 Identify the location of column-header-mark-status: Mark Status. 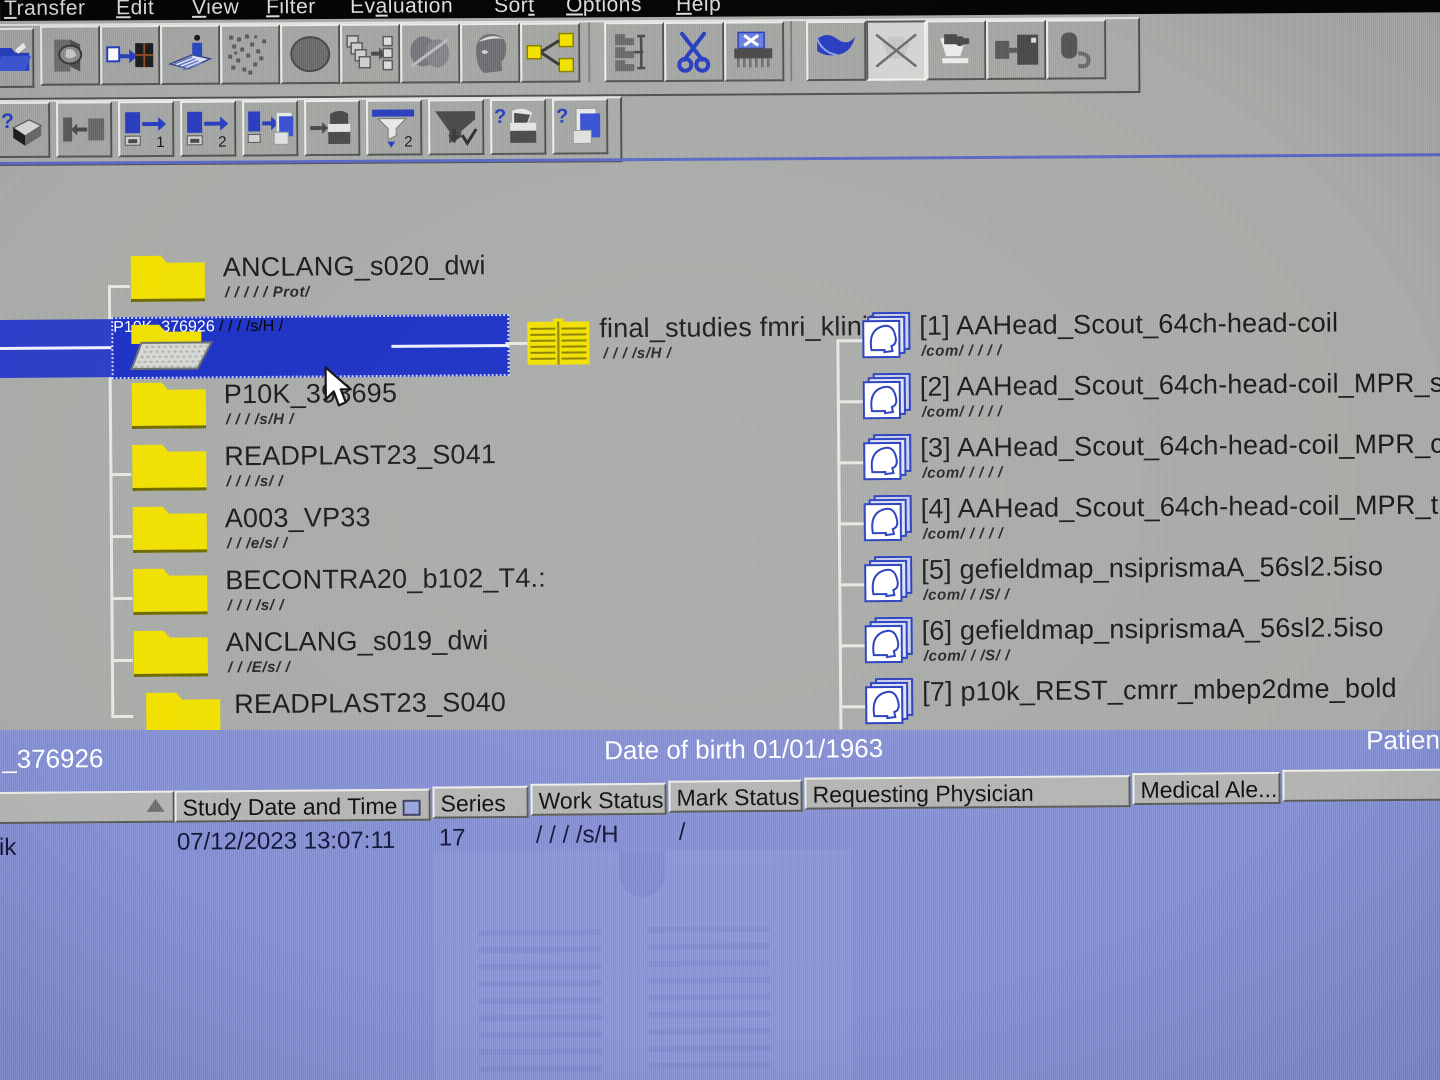
(735, 796).